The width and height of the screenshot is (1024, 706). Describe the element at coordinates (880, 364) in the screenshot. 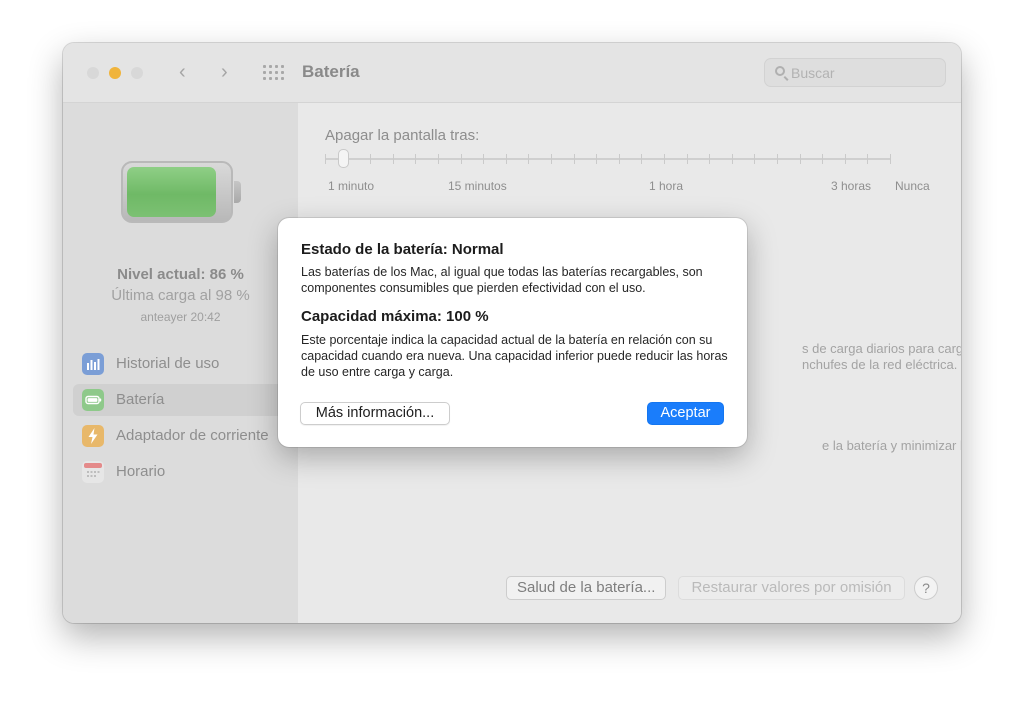

I see `option-description: nchufes de la red eléctrica.` at that location.